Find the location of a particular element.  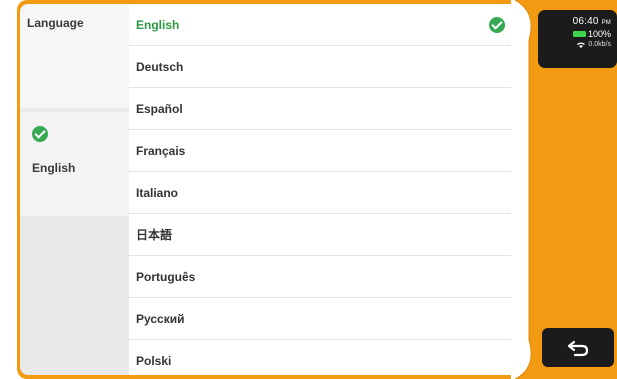

category-title-label: Language is located at coordinates (55, 23).